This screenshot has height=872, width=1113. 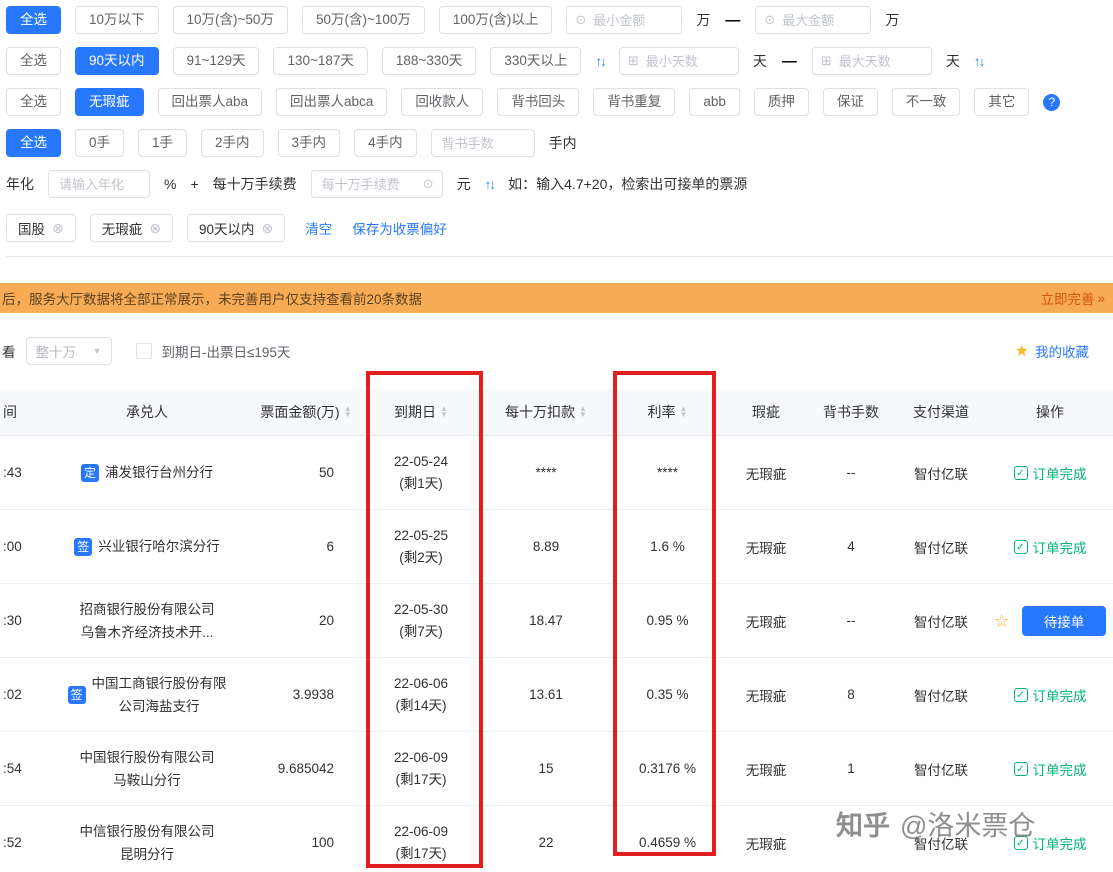 What do you see at coordinates (667, 838) in the screenshot?
I see `rate-cell: 0.4659 %` at bounding box center [667, 838].